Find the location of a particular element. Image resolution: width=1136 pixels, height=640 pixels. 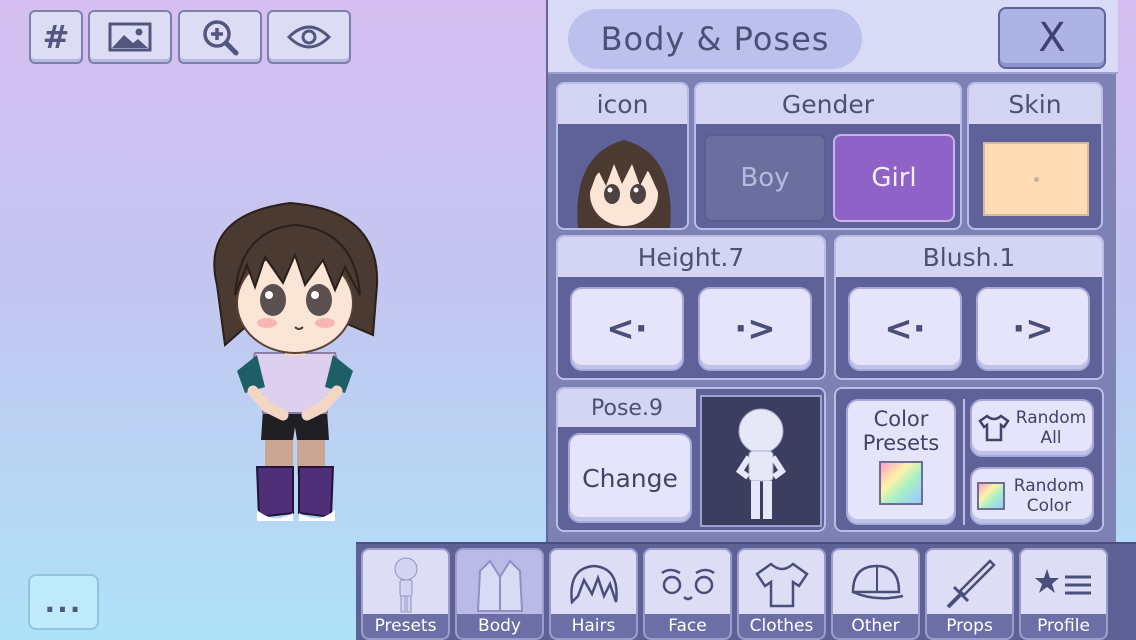

body-jacket-icon is located at coordinates (499, 585).